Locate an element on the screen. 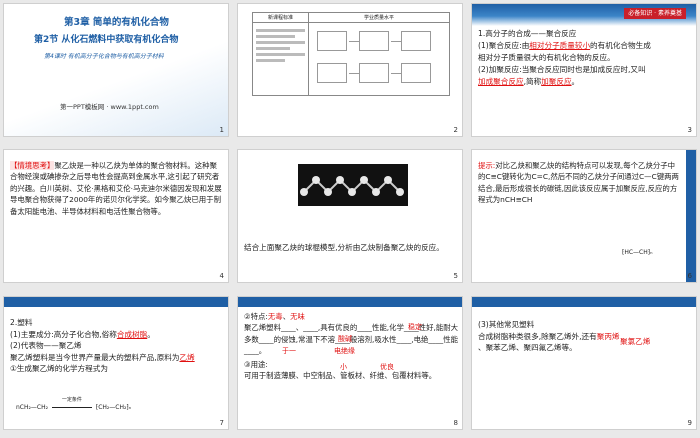 This screenshot has width=700, height=438. question-text: 结合上面聚乙炔的球棍模型,分析由乙炔制备聚乙炔的反应。 is located at coordinates (344, 247).